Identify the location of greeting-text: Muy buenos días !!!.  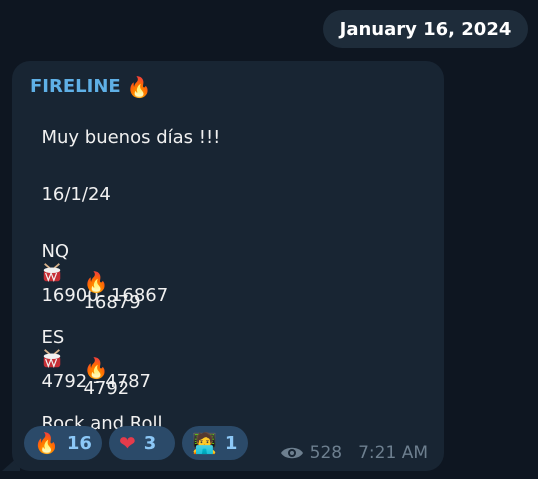
(131, 137).